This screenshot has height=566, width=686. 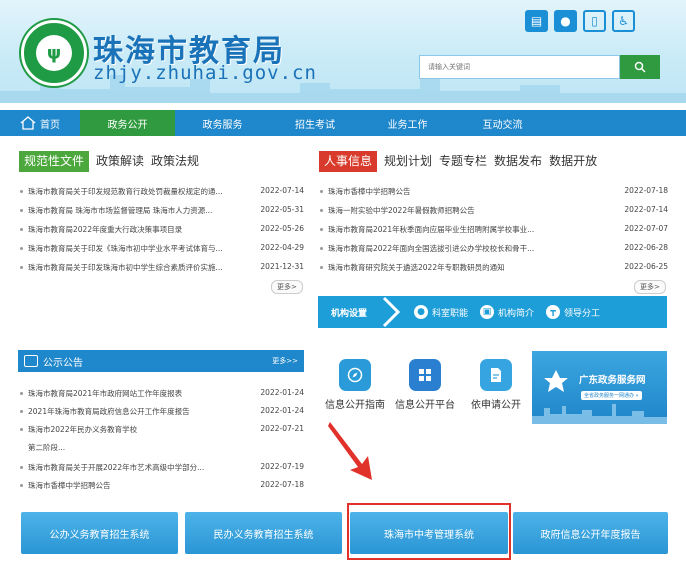 What do you see at coordinates (120, 161) in the screenshot?
I see `tab-policy-interpretation: 政策解读` at bounding box center [120, 161].